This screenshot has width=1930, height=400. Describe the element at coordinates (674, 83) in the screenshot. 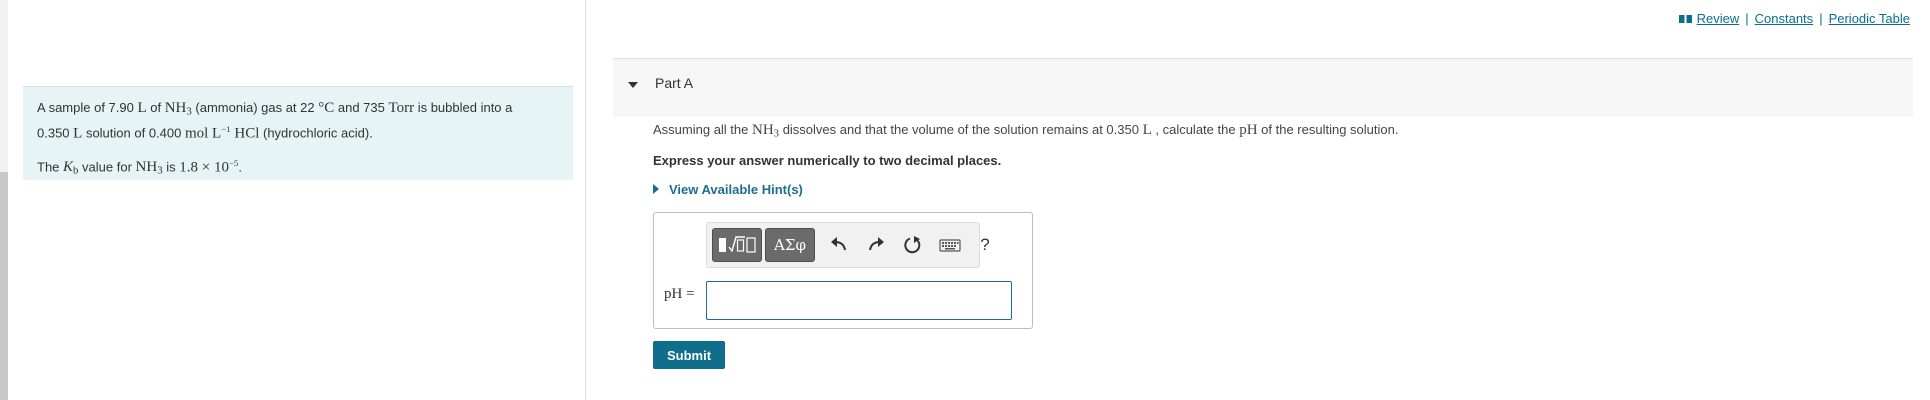

I see `part-title: Part A` at that location.